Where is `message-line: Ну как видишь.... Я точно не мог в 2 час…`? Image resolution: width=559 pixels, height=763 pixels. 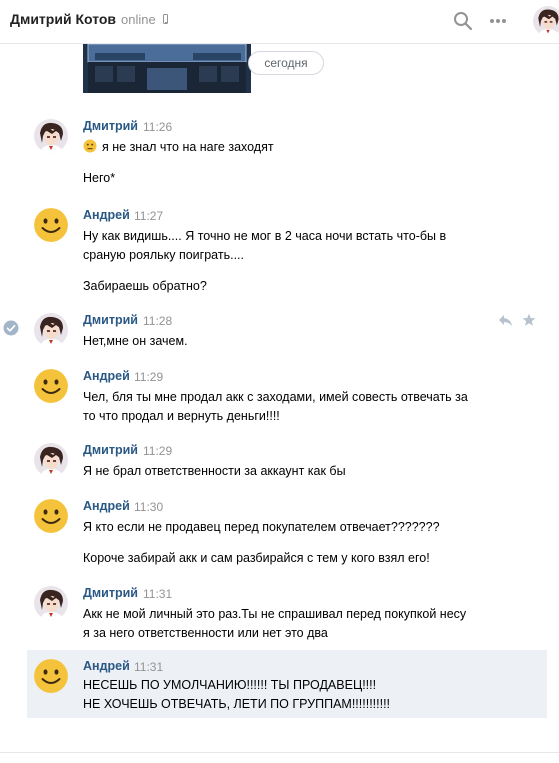 message-line: Ну как видишь.... Я точно не мог в 2 час… is located at coordinates (265, 236).